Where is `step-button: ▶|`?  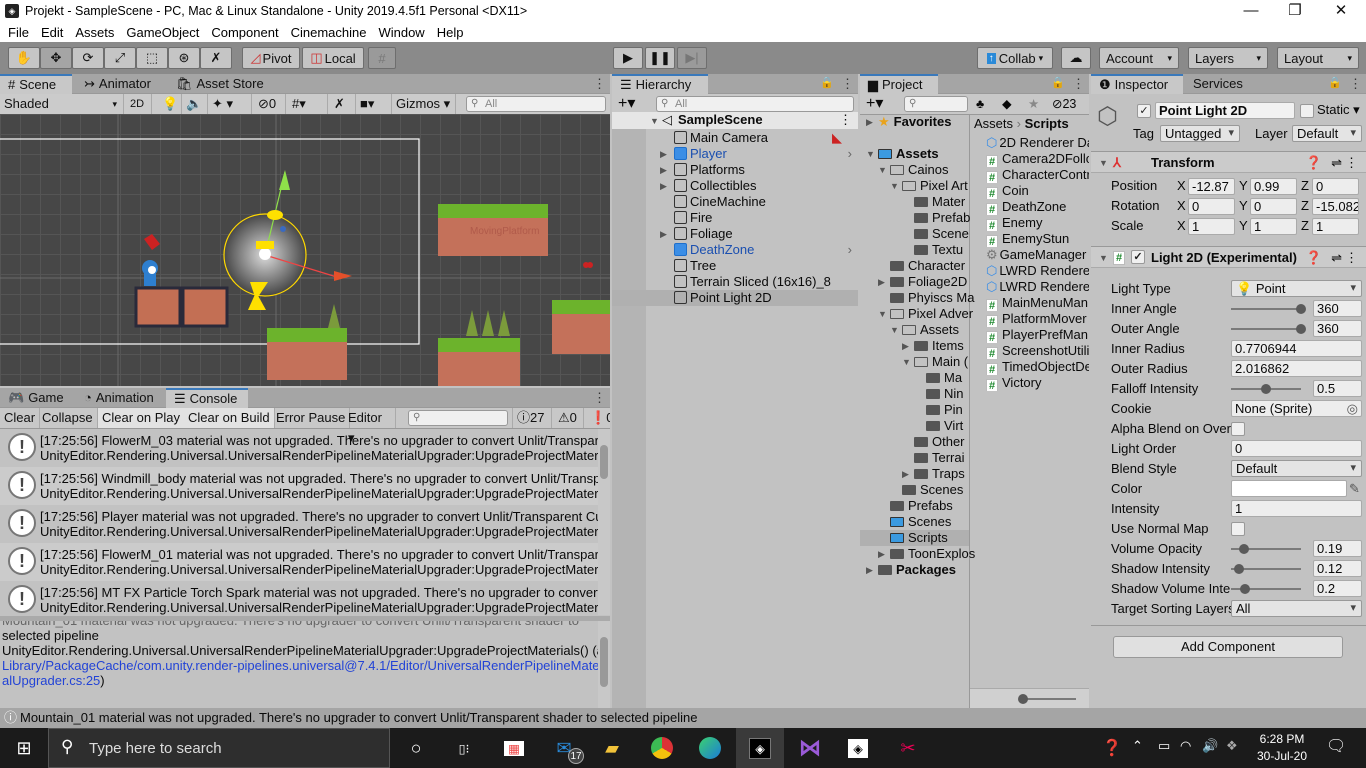
step-button: ▶| is located at coordinates (692, 58).